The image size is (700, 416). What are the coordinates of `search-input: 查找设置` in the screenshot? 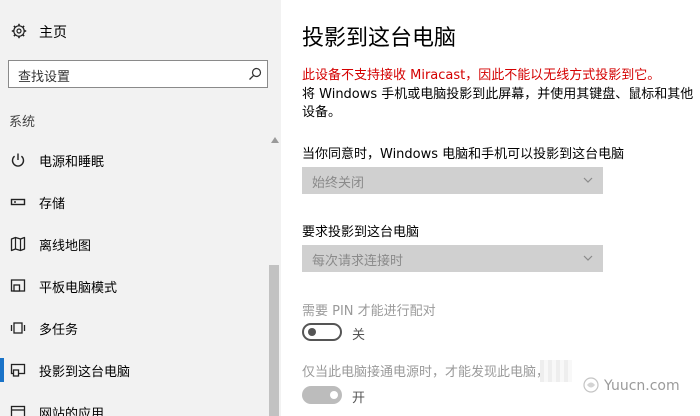 It's located at (138, 74).